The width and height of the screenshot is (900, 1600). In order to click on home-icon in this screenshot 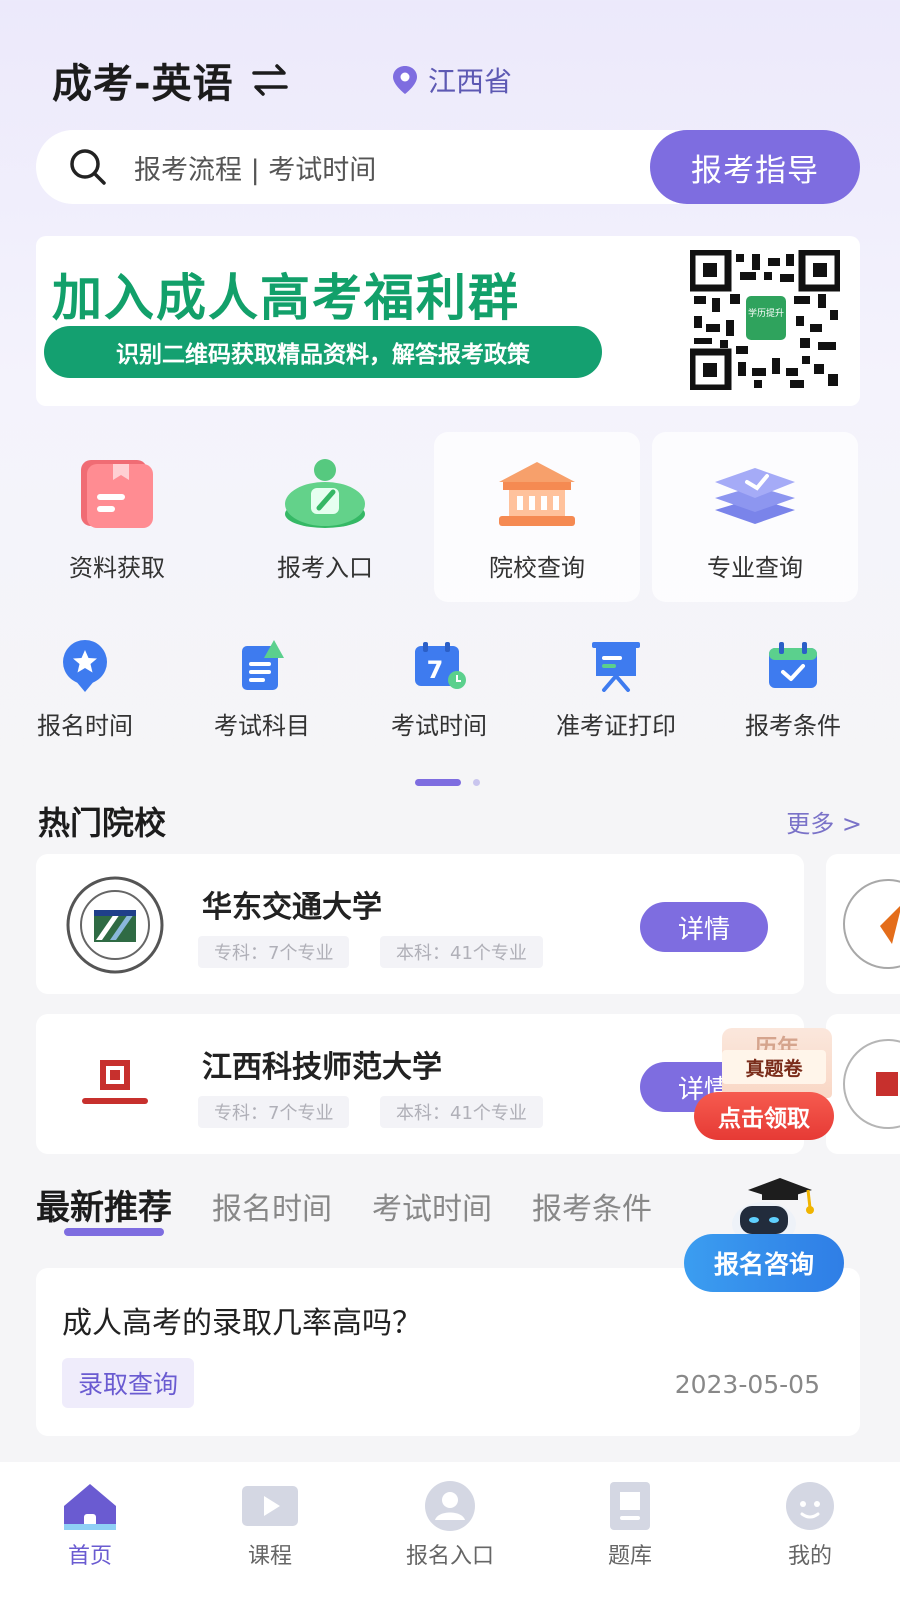, I will do `click(90, 1507)`.